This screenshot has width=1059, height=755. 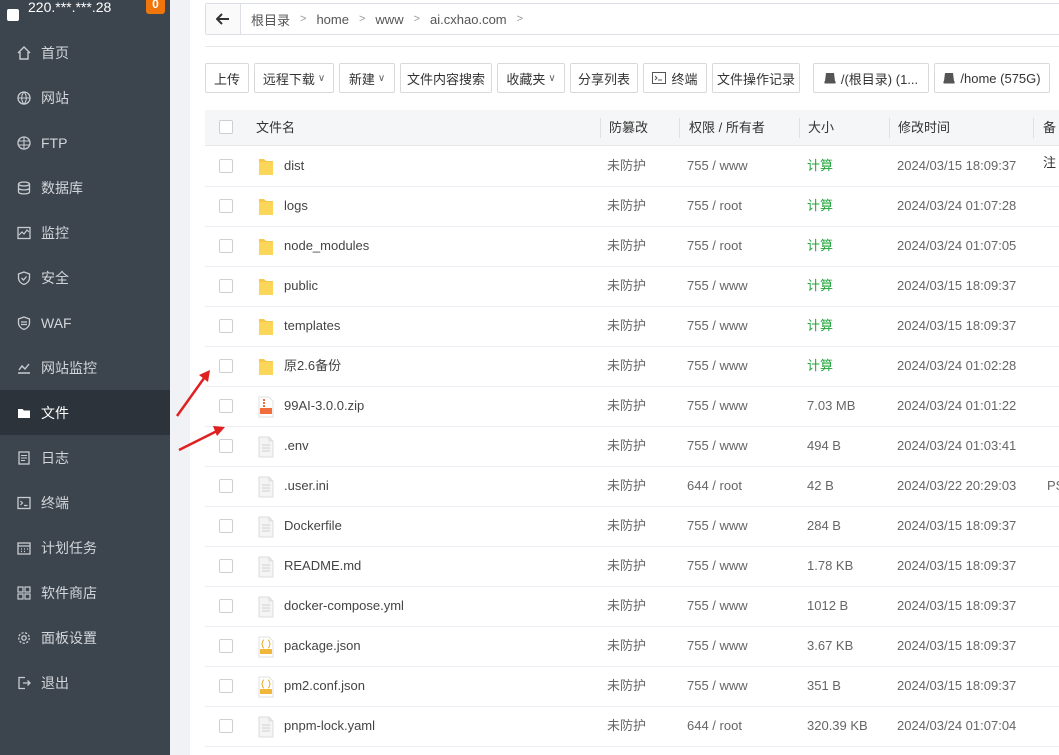 I want to click on new-button: 新建 ∨, so click(x=367, y=78).